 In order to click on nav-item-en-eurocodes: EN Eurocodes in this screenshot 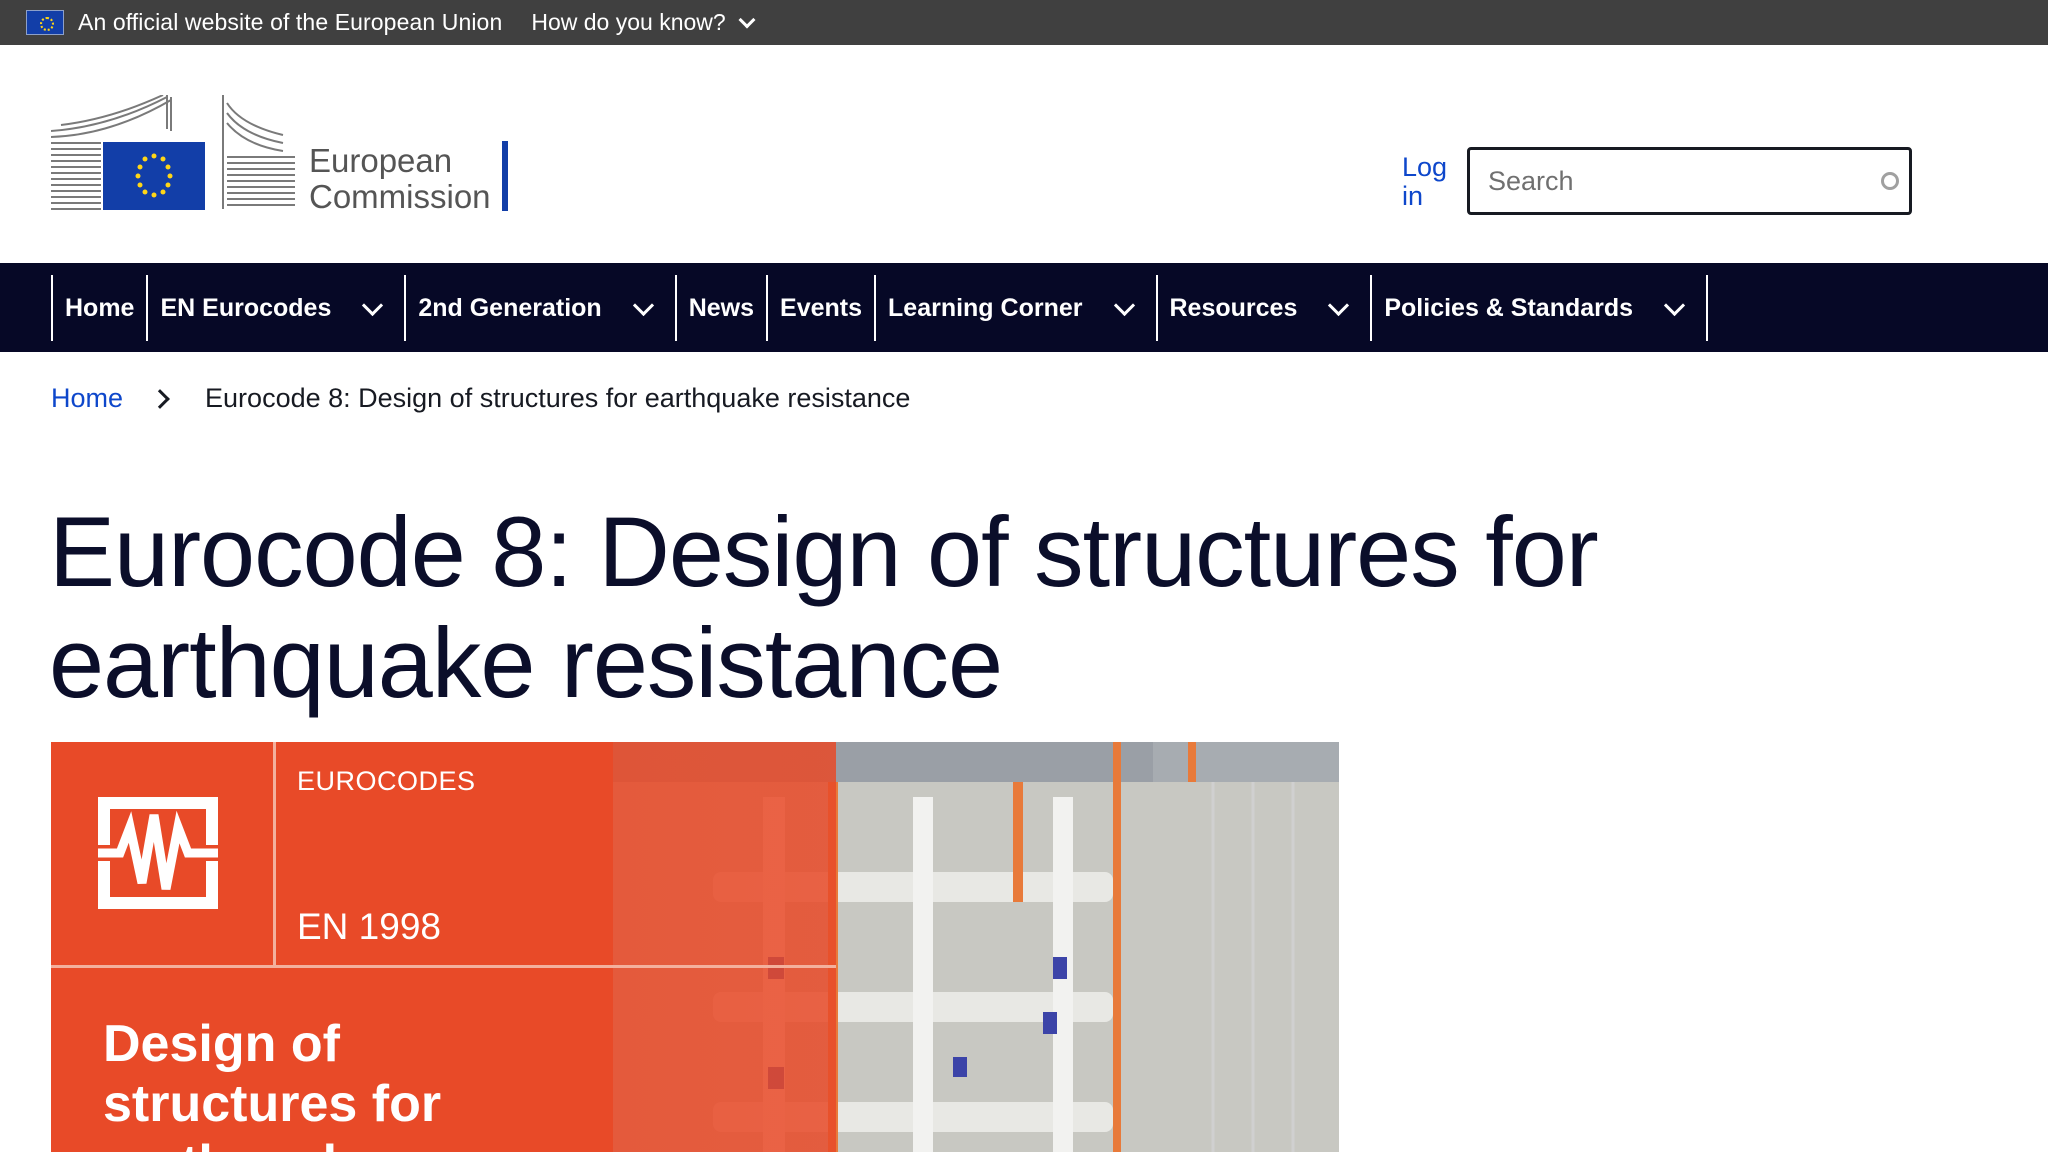, I will do `click(277, 308)`.